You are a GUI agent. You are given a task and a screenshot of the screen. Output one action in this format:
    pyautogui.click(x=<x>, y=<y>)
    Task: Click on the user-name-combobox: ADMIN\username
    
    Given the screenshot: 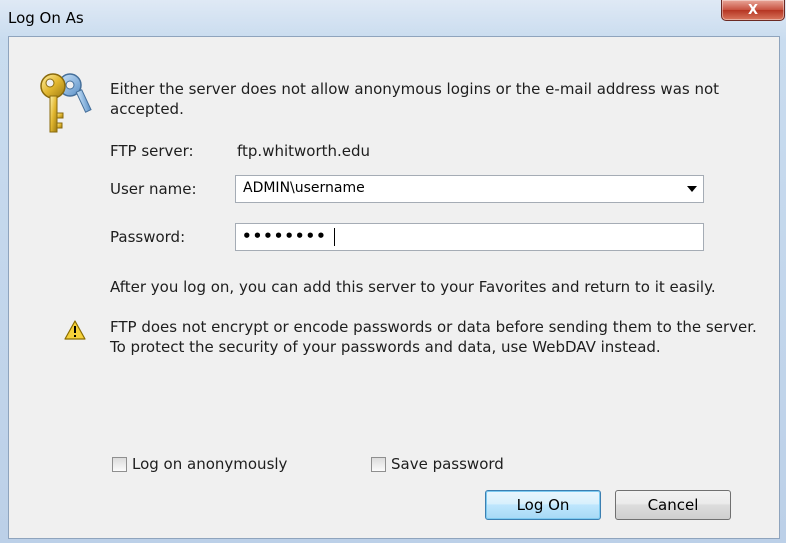 What is the action you would take?
    pyautogui.click(x=469, y=189)
    